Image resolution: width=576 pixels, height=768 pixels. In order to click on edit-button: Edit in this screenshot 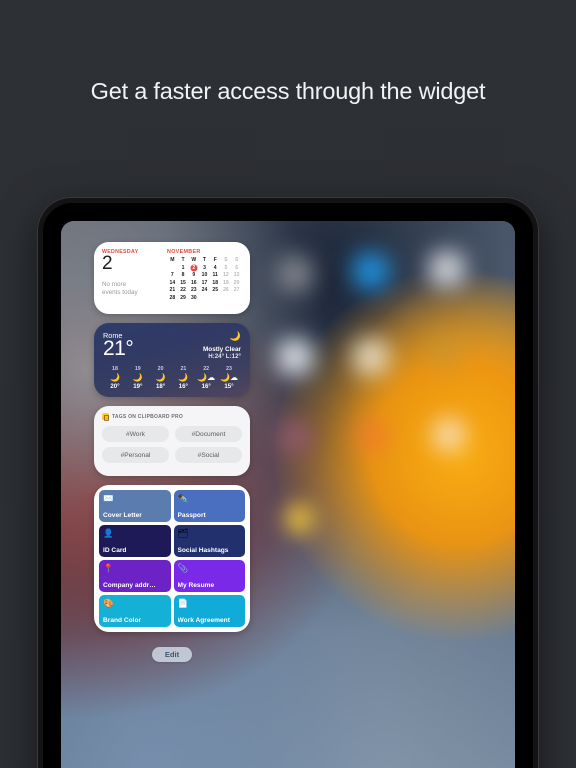, I will do `click(172, 654)`.